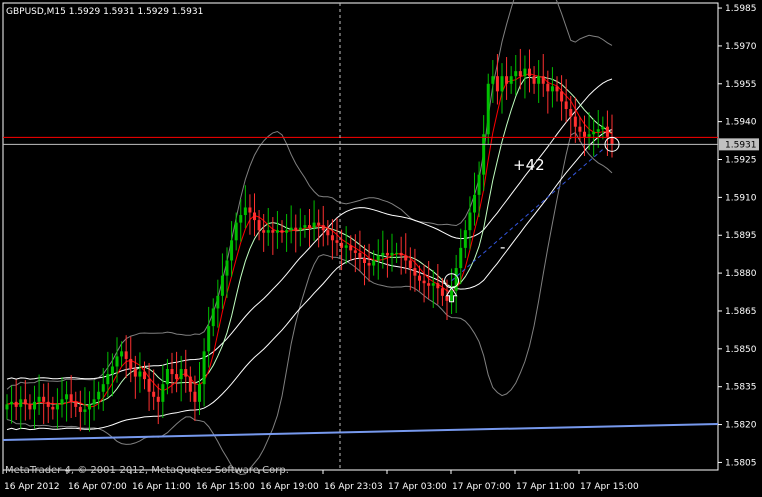  What do you see at coordinates (32, 487) in the screenshot?
I see `x-tick-label: 16 Apr 2012` at bounding box center [32, 487].